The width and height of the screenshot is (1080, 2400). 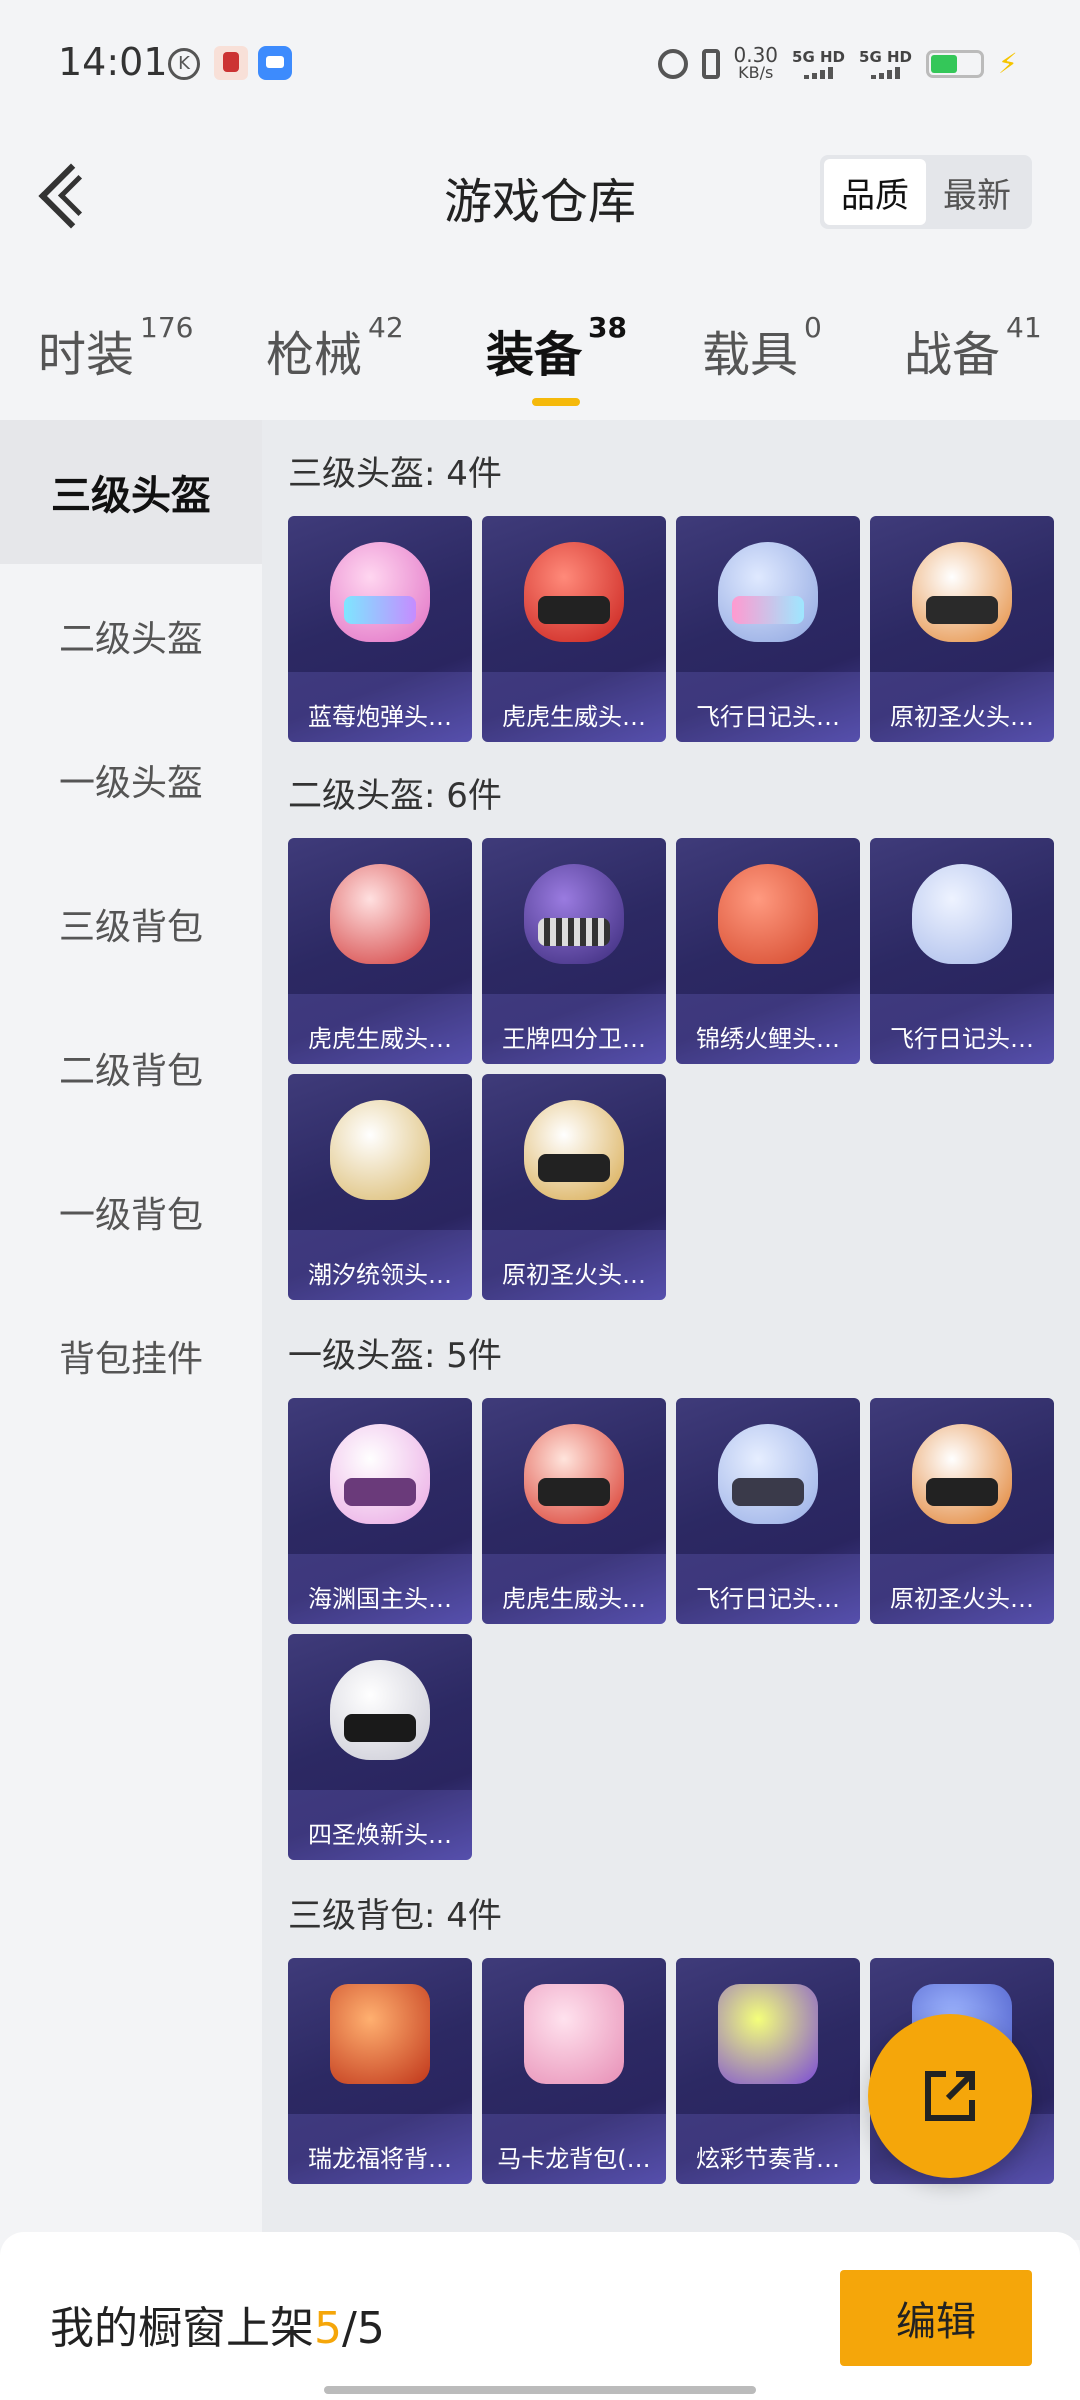 I want to click on sidebar-item-lv3-helmet: 三级头盔, so click(x=131, y=492).